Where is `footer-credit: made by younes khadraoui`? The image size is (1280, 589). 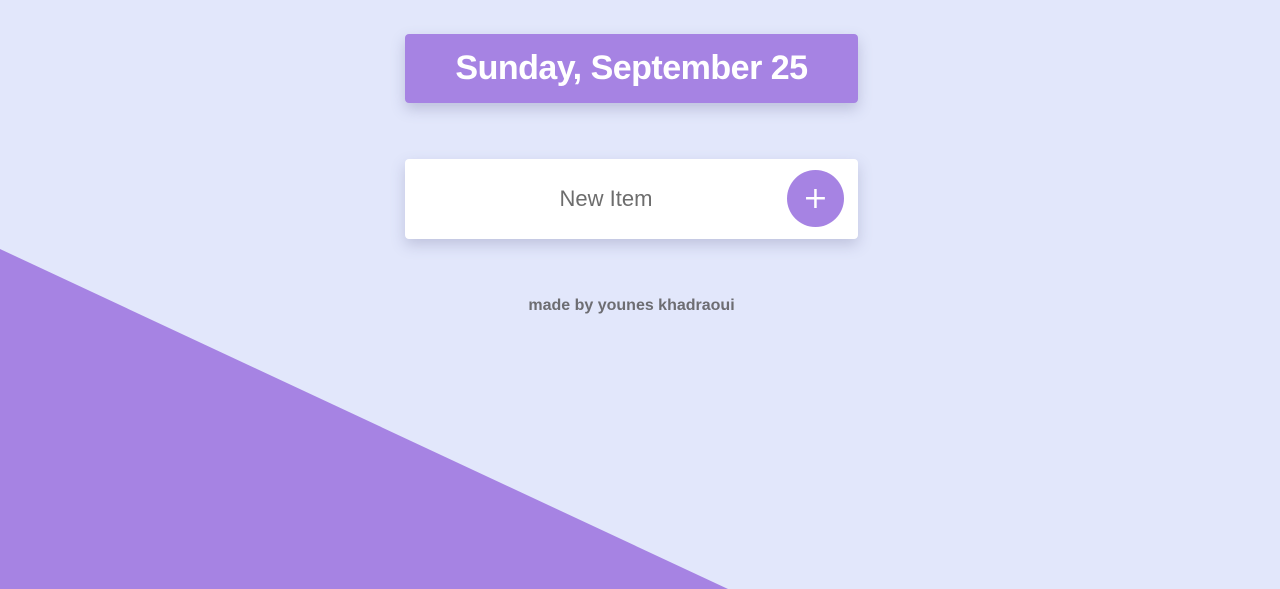 footer-credit: made by younes khadraoui is located at coordinates (631, 305).